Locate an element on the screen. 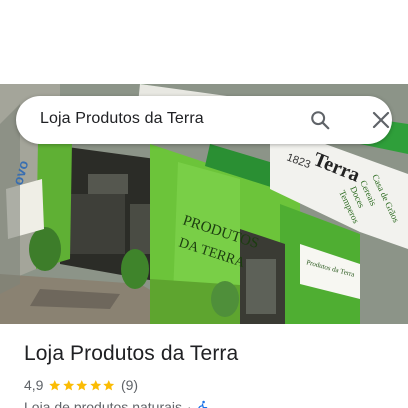 The width and height of the screenshot is (408, 408). rating-value: 4,9 is located at coordinates (34, 385).